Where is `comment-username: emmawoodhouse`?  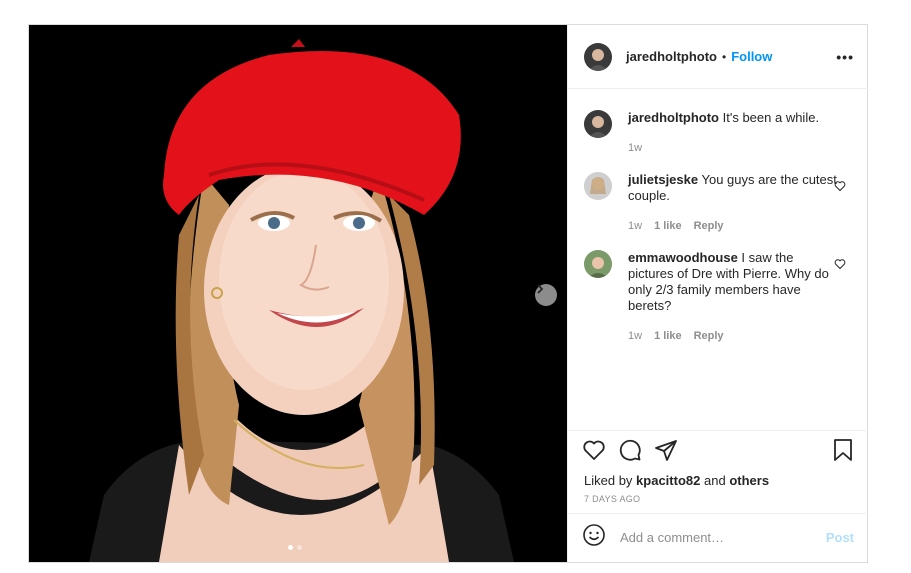
comment-username: emmawoodhouse is located at coordinates (683, 257).